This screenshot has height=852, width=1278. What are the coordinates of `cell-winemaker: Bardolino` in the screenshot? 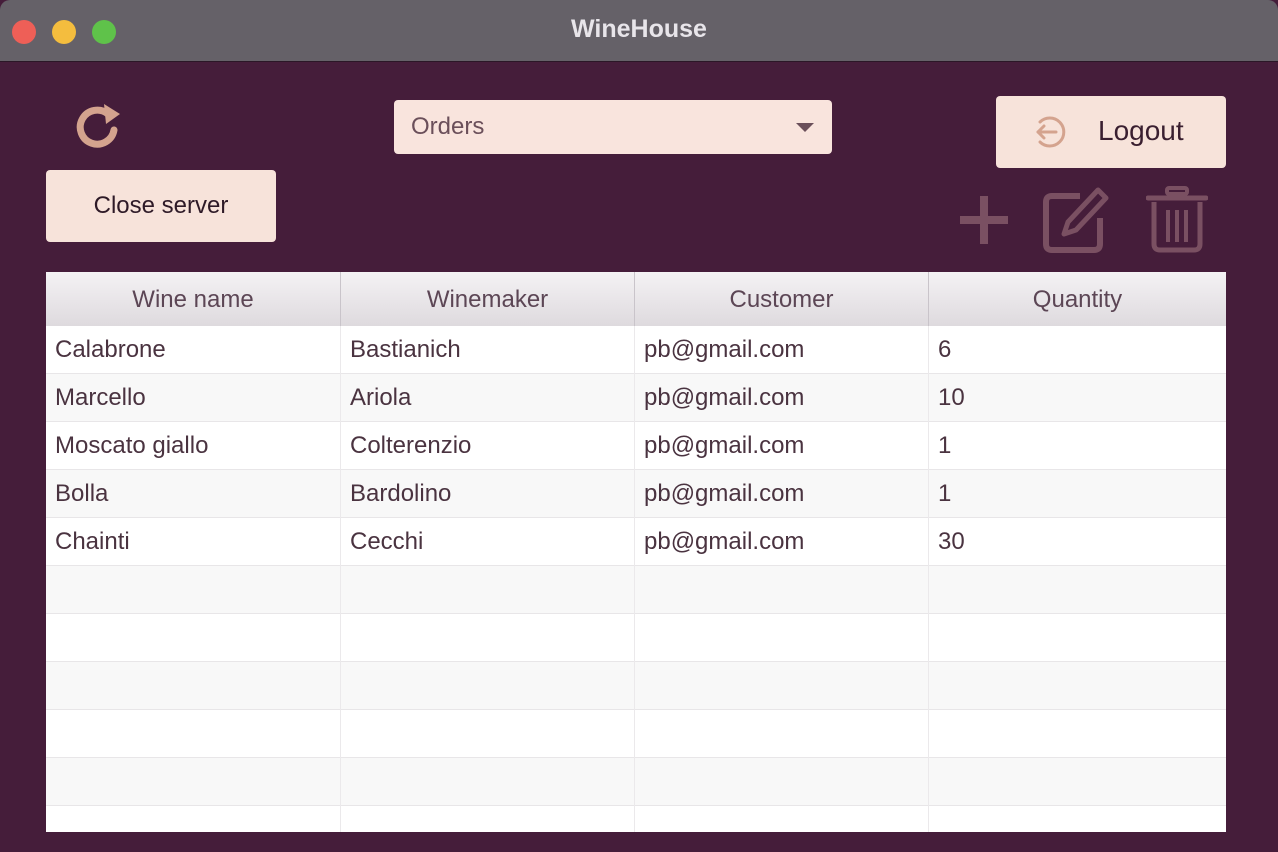 It's located at (488, 494).